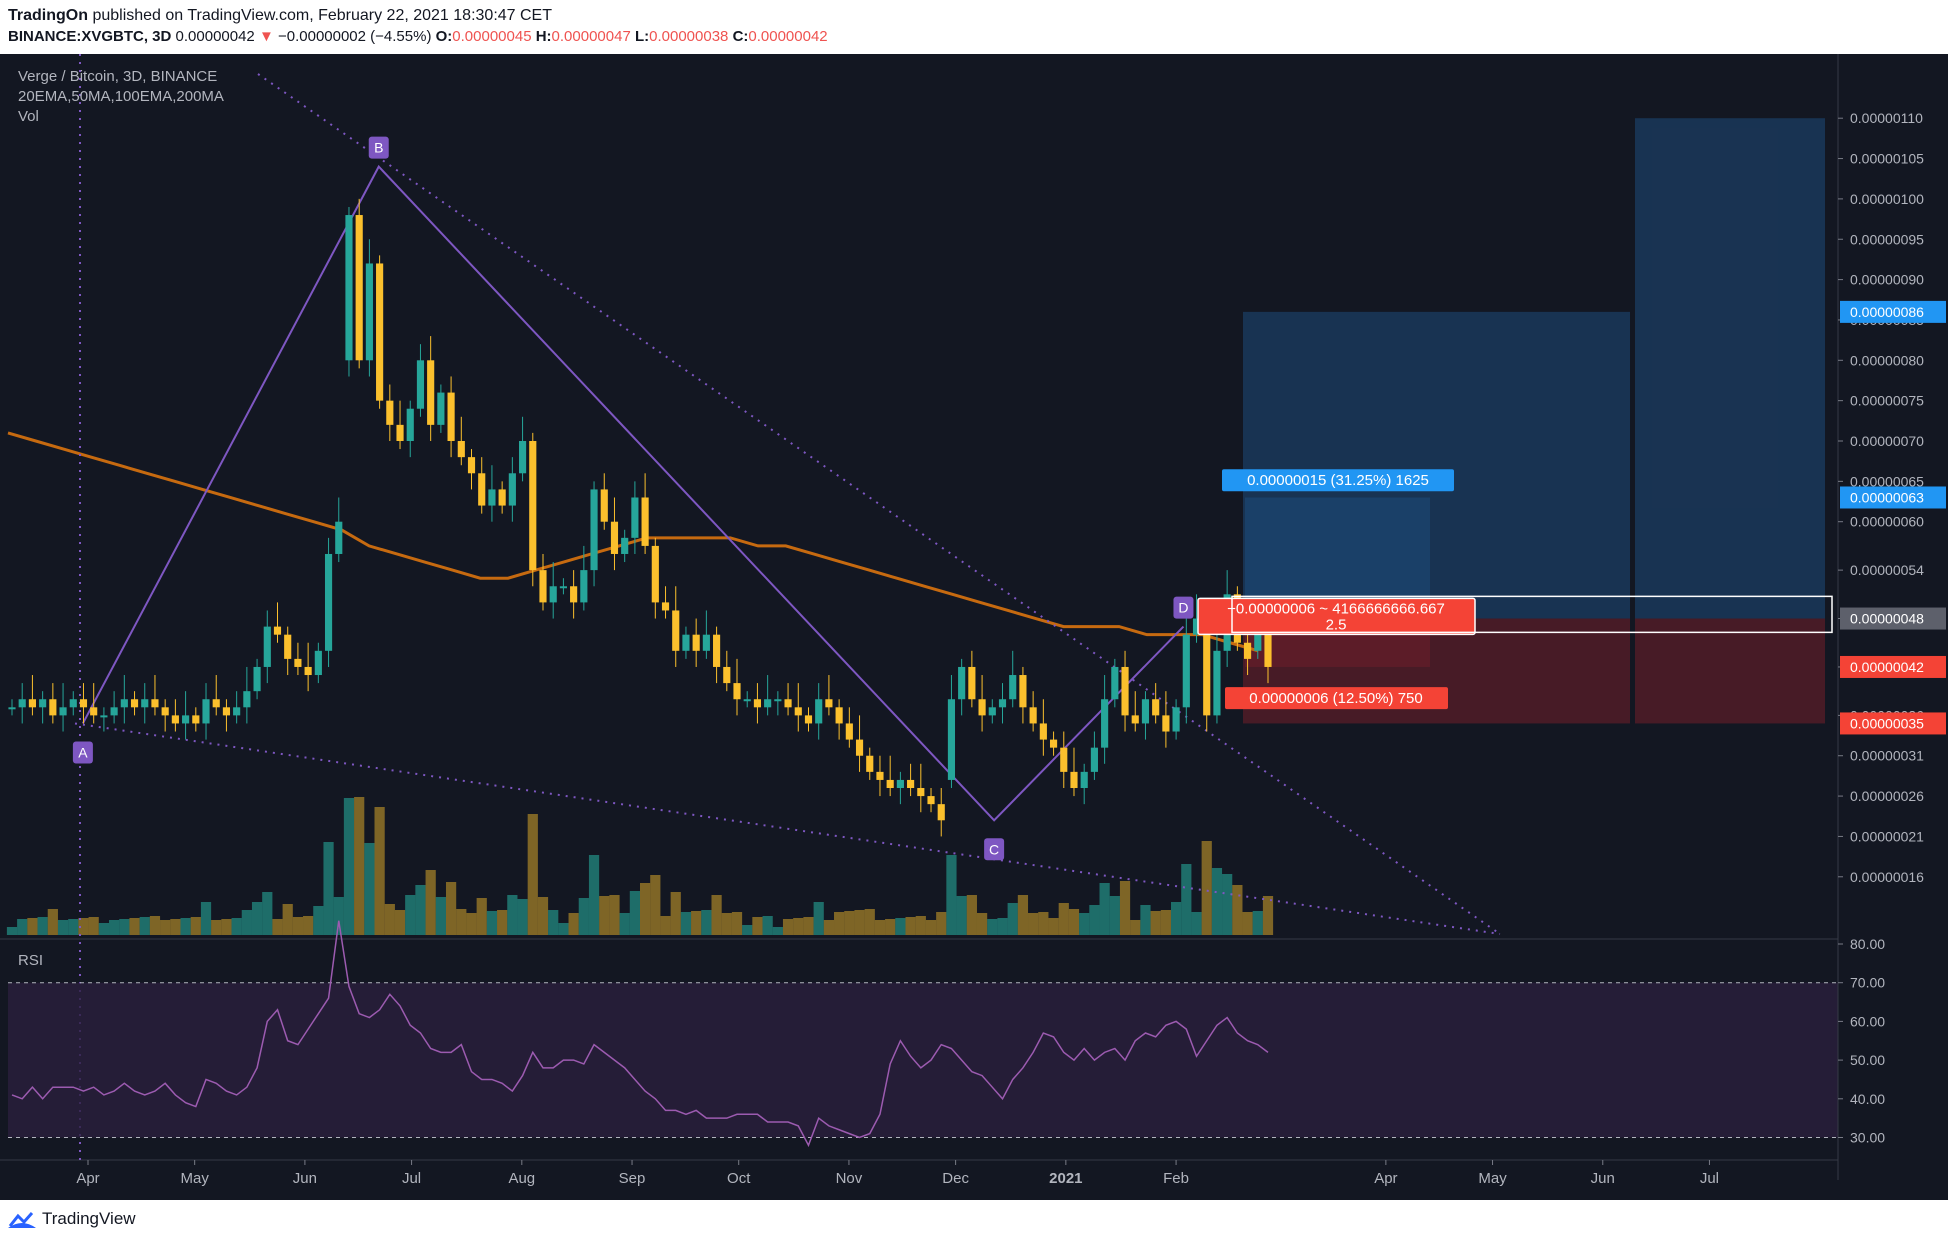  What do you see at coordinates (543, 36) in the screenshot?
I see `high-label: H:` at bounding box center [543, 36].